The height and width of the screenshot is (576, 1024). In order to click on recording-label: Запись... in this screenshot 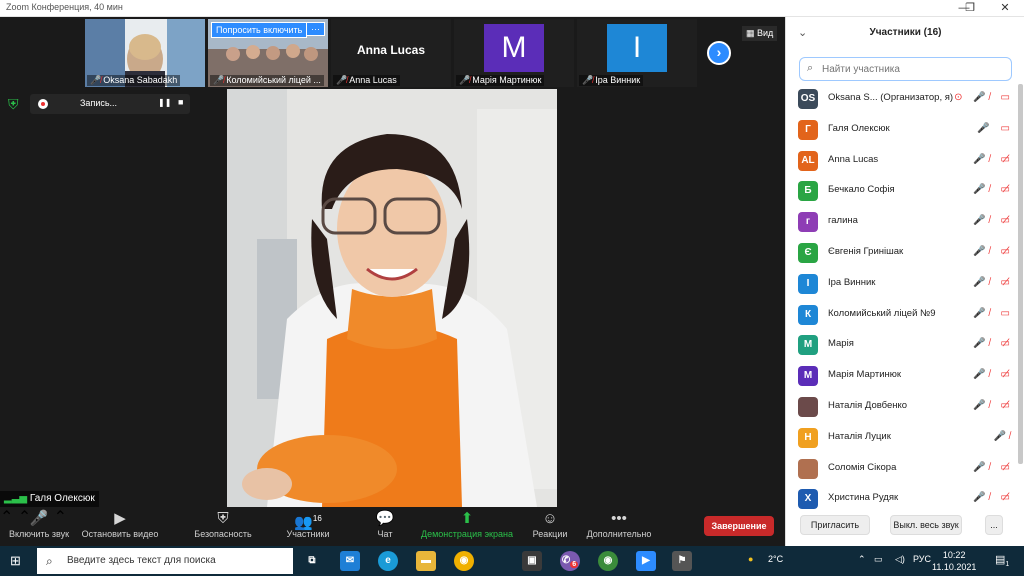, I will do `click(99, 103)`.